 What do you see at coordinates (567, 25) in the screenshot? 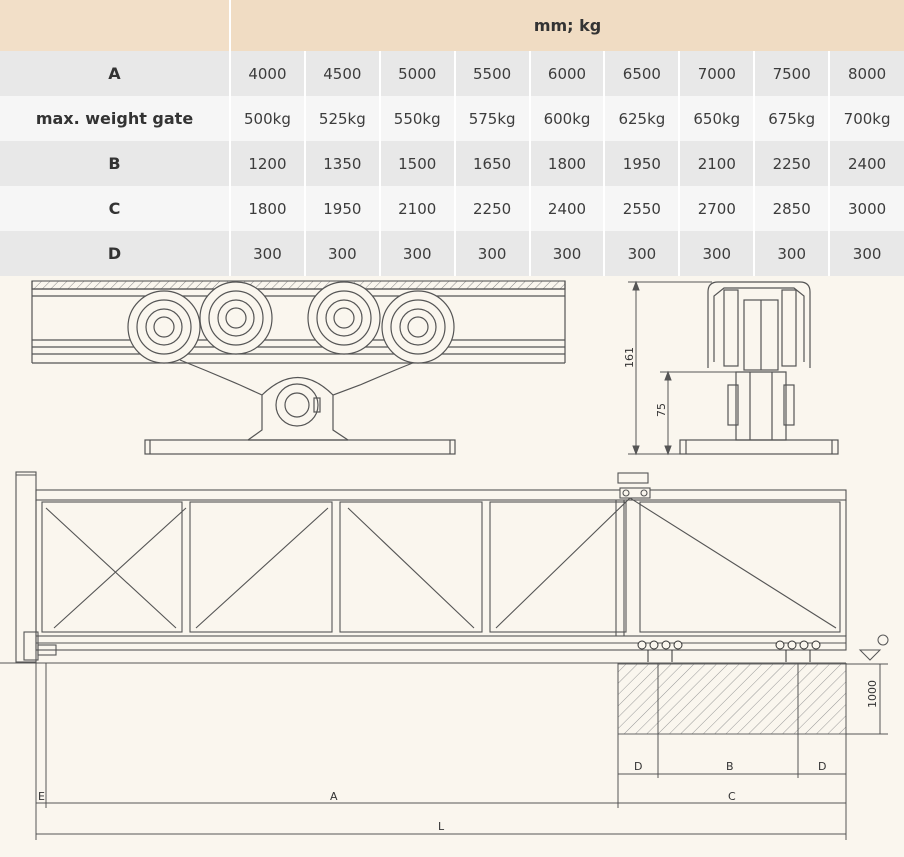
I see `table-header-units: mm; kg` at bounding box center [567, 25].